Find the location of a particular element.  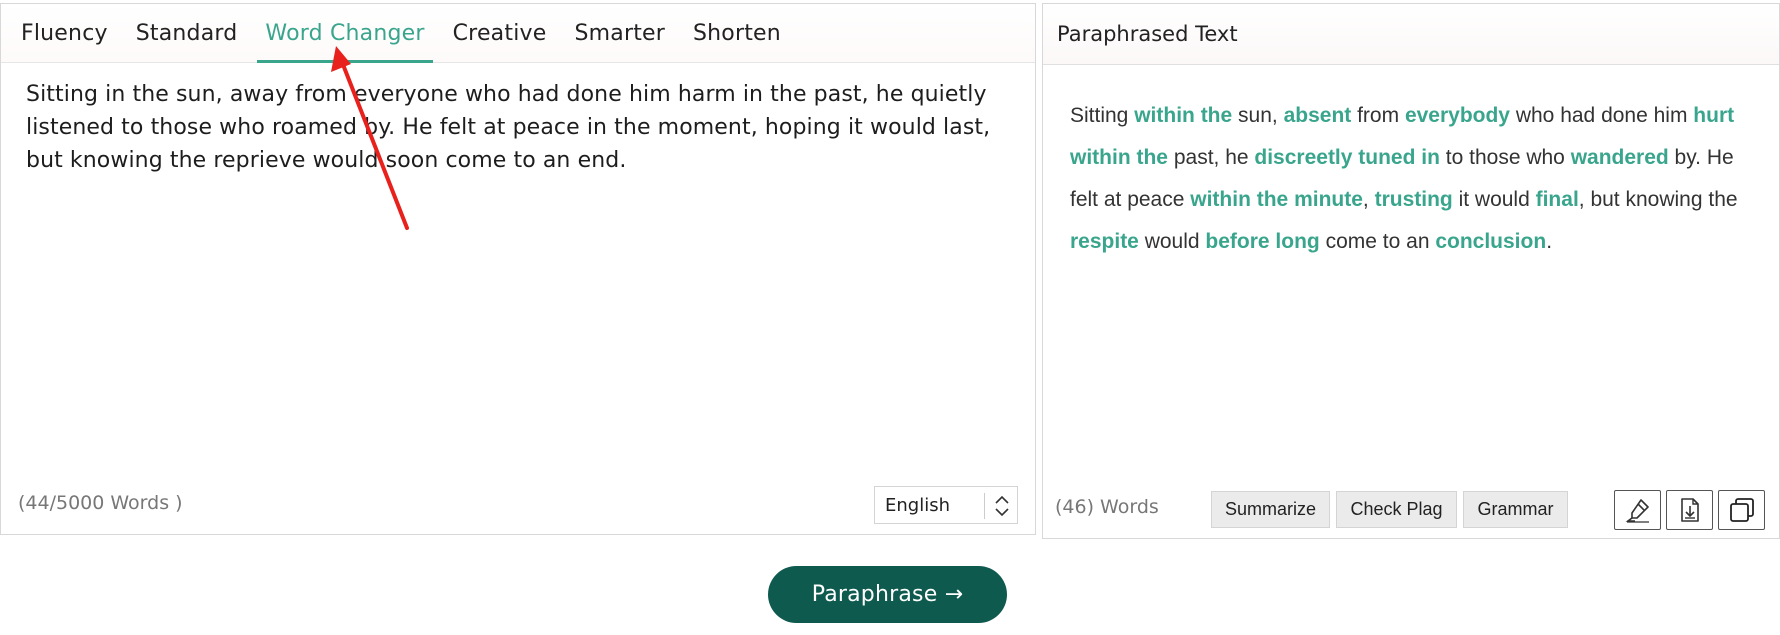

unchanged-text: , but knowing the is located at coordinates (1658, 199).